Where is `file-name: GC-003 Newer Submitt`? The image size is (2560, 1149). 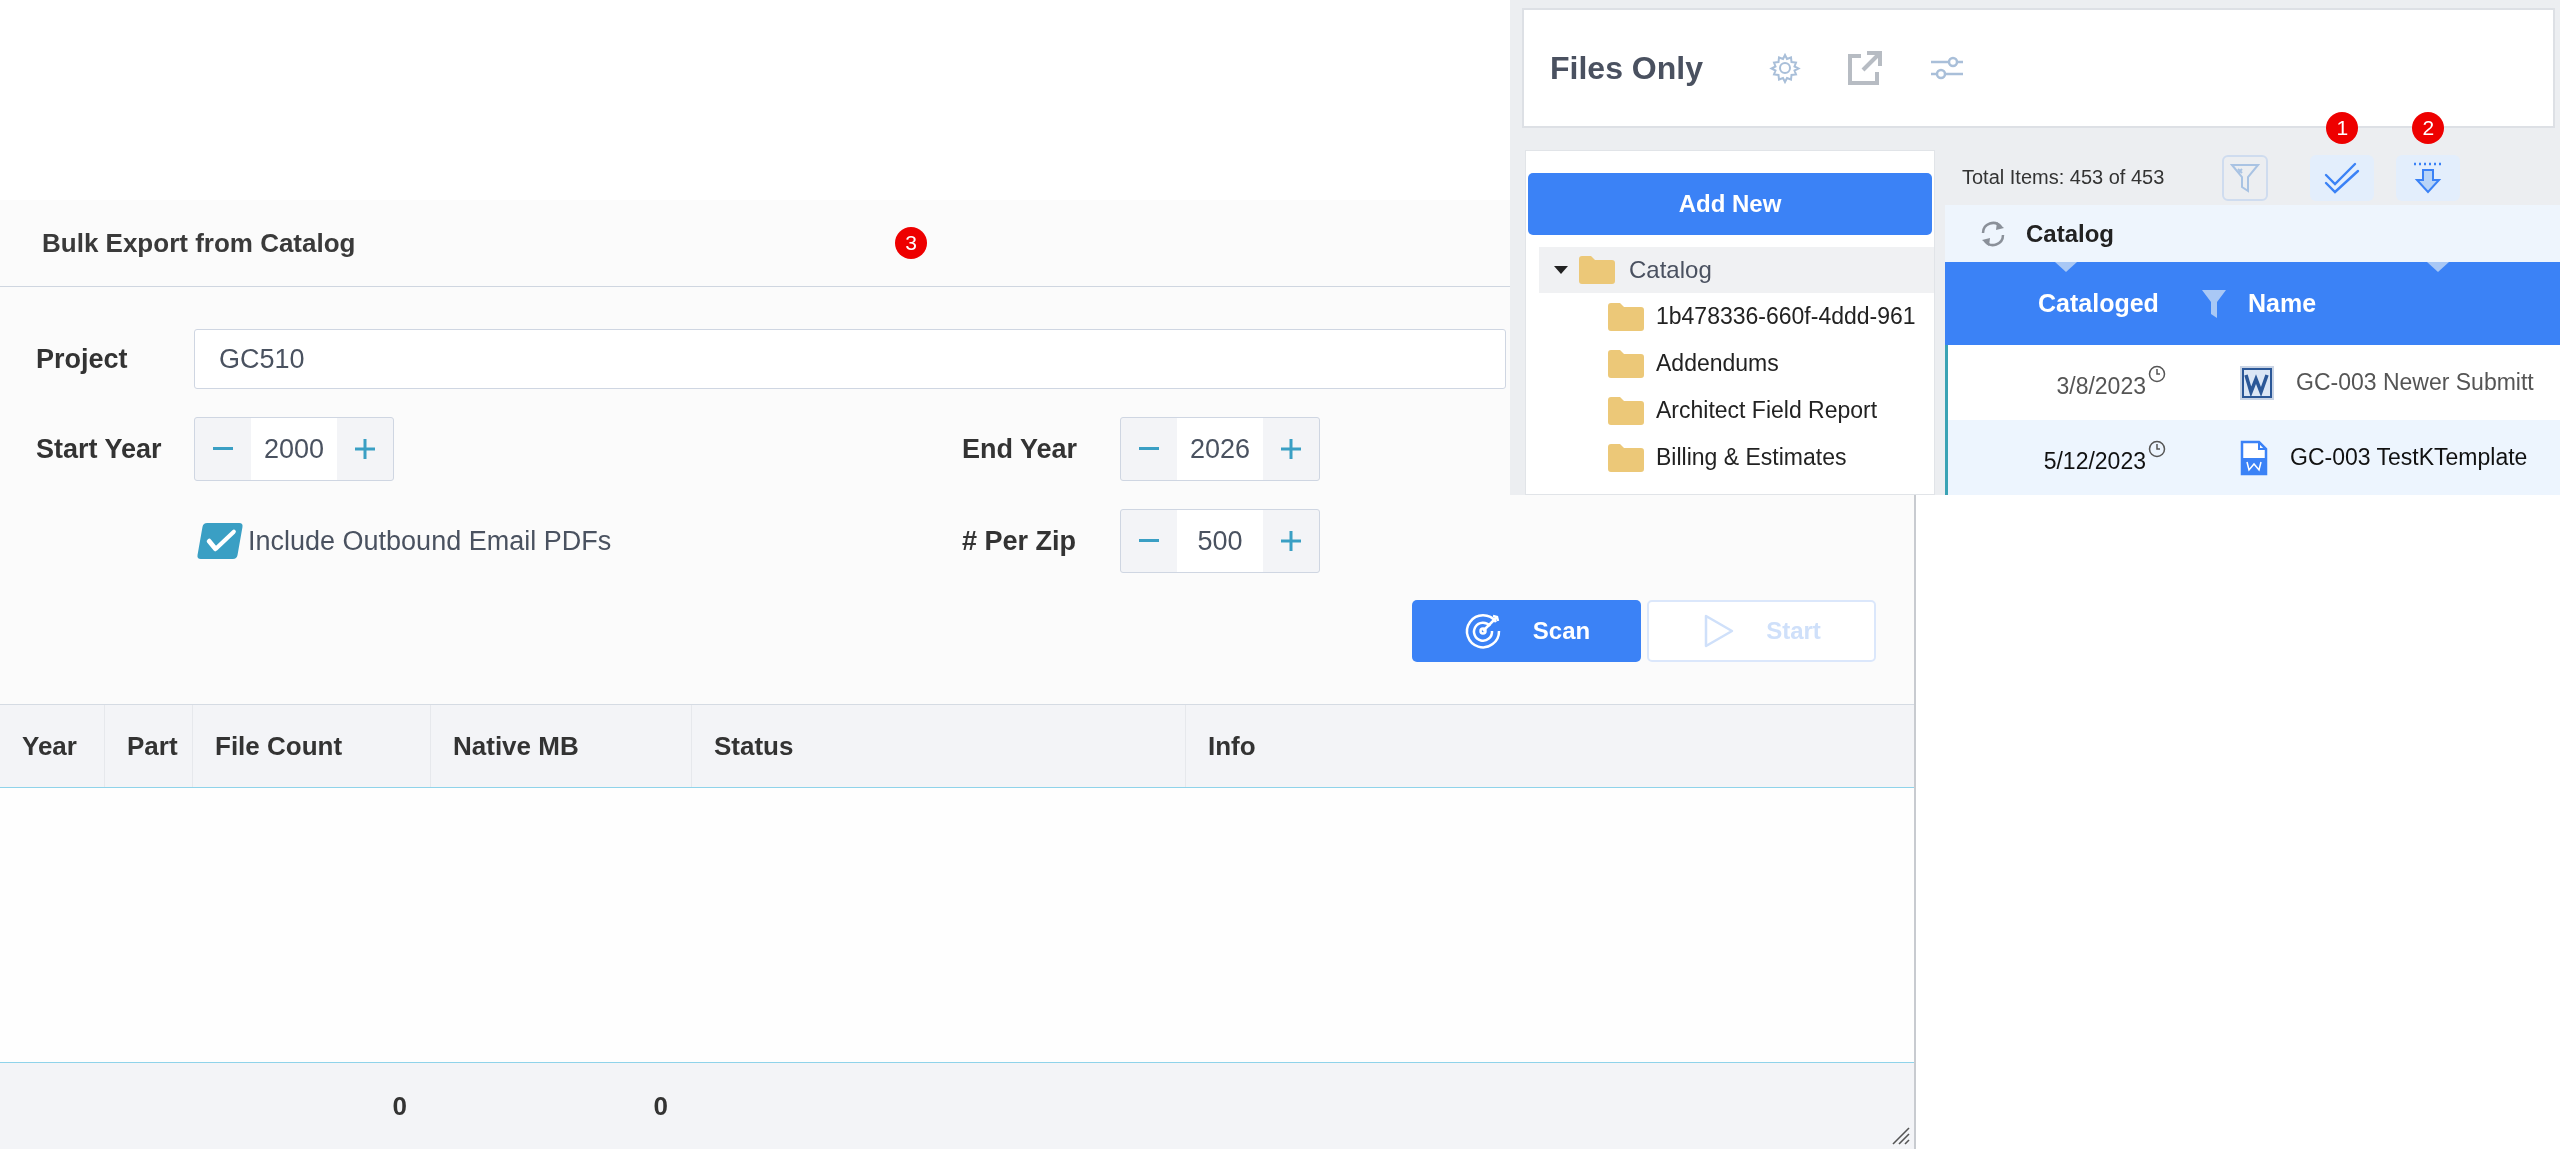
file-name: GC-003 Newer Submitt is located at coordinates (2415, 382).